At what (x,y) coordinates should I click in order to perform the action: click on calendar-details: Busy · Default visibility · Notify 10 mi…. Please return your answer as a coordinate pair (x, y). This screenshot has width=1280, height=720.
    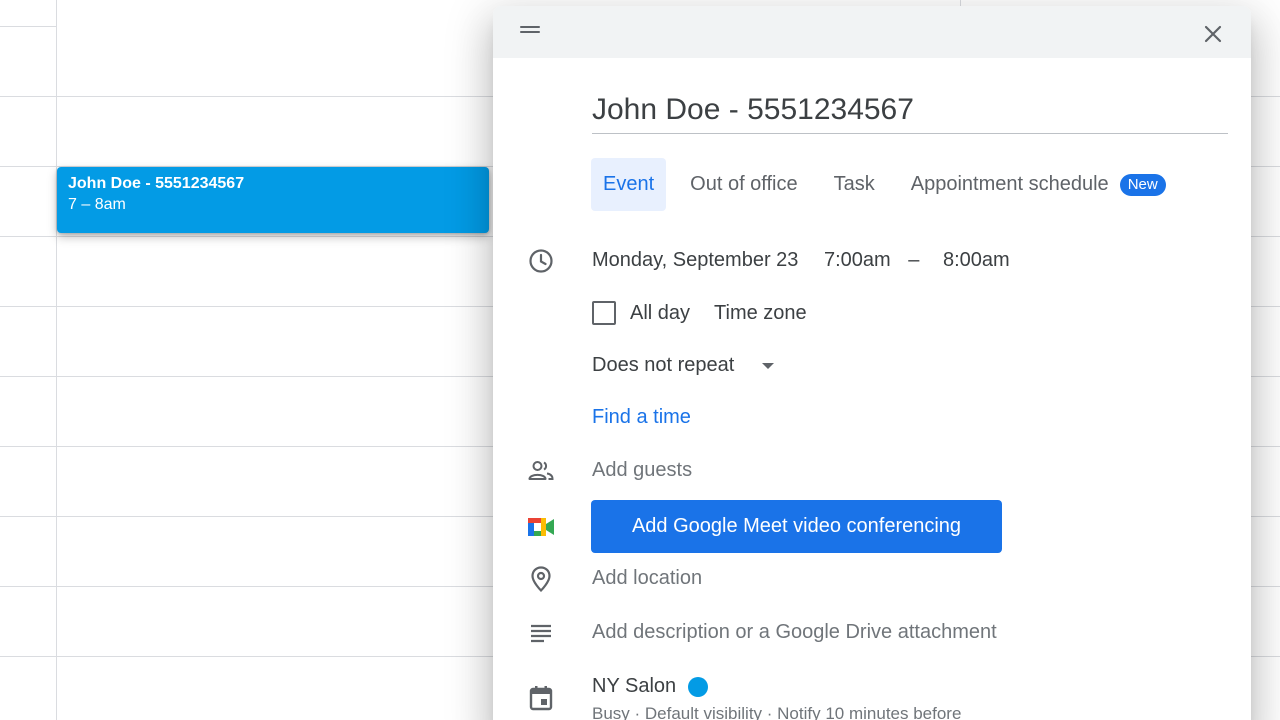
    Looking at the image, I should click on (776, 712).